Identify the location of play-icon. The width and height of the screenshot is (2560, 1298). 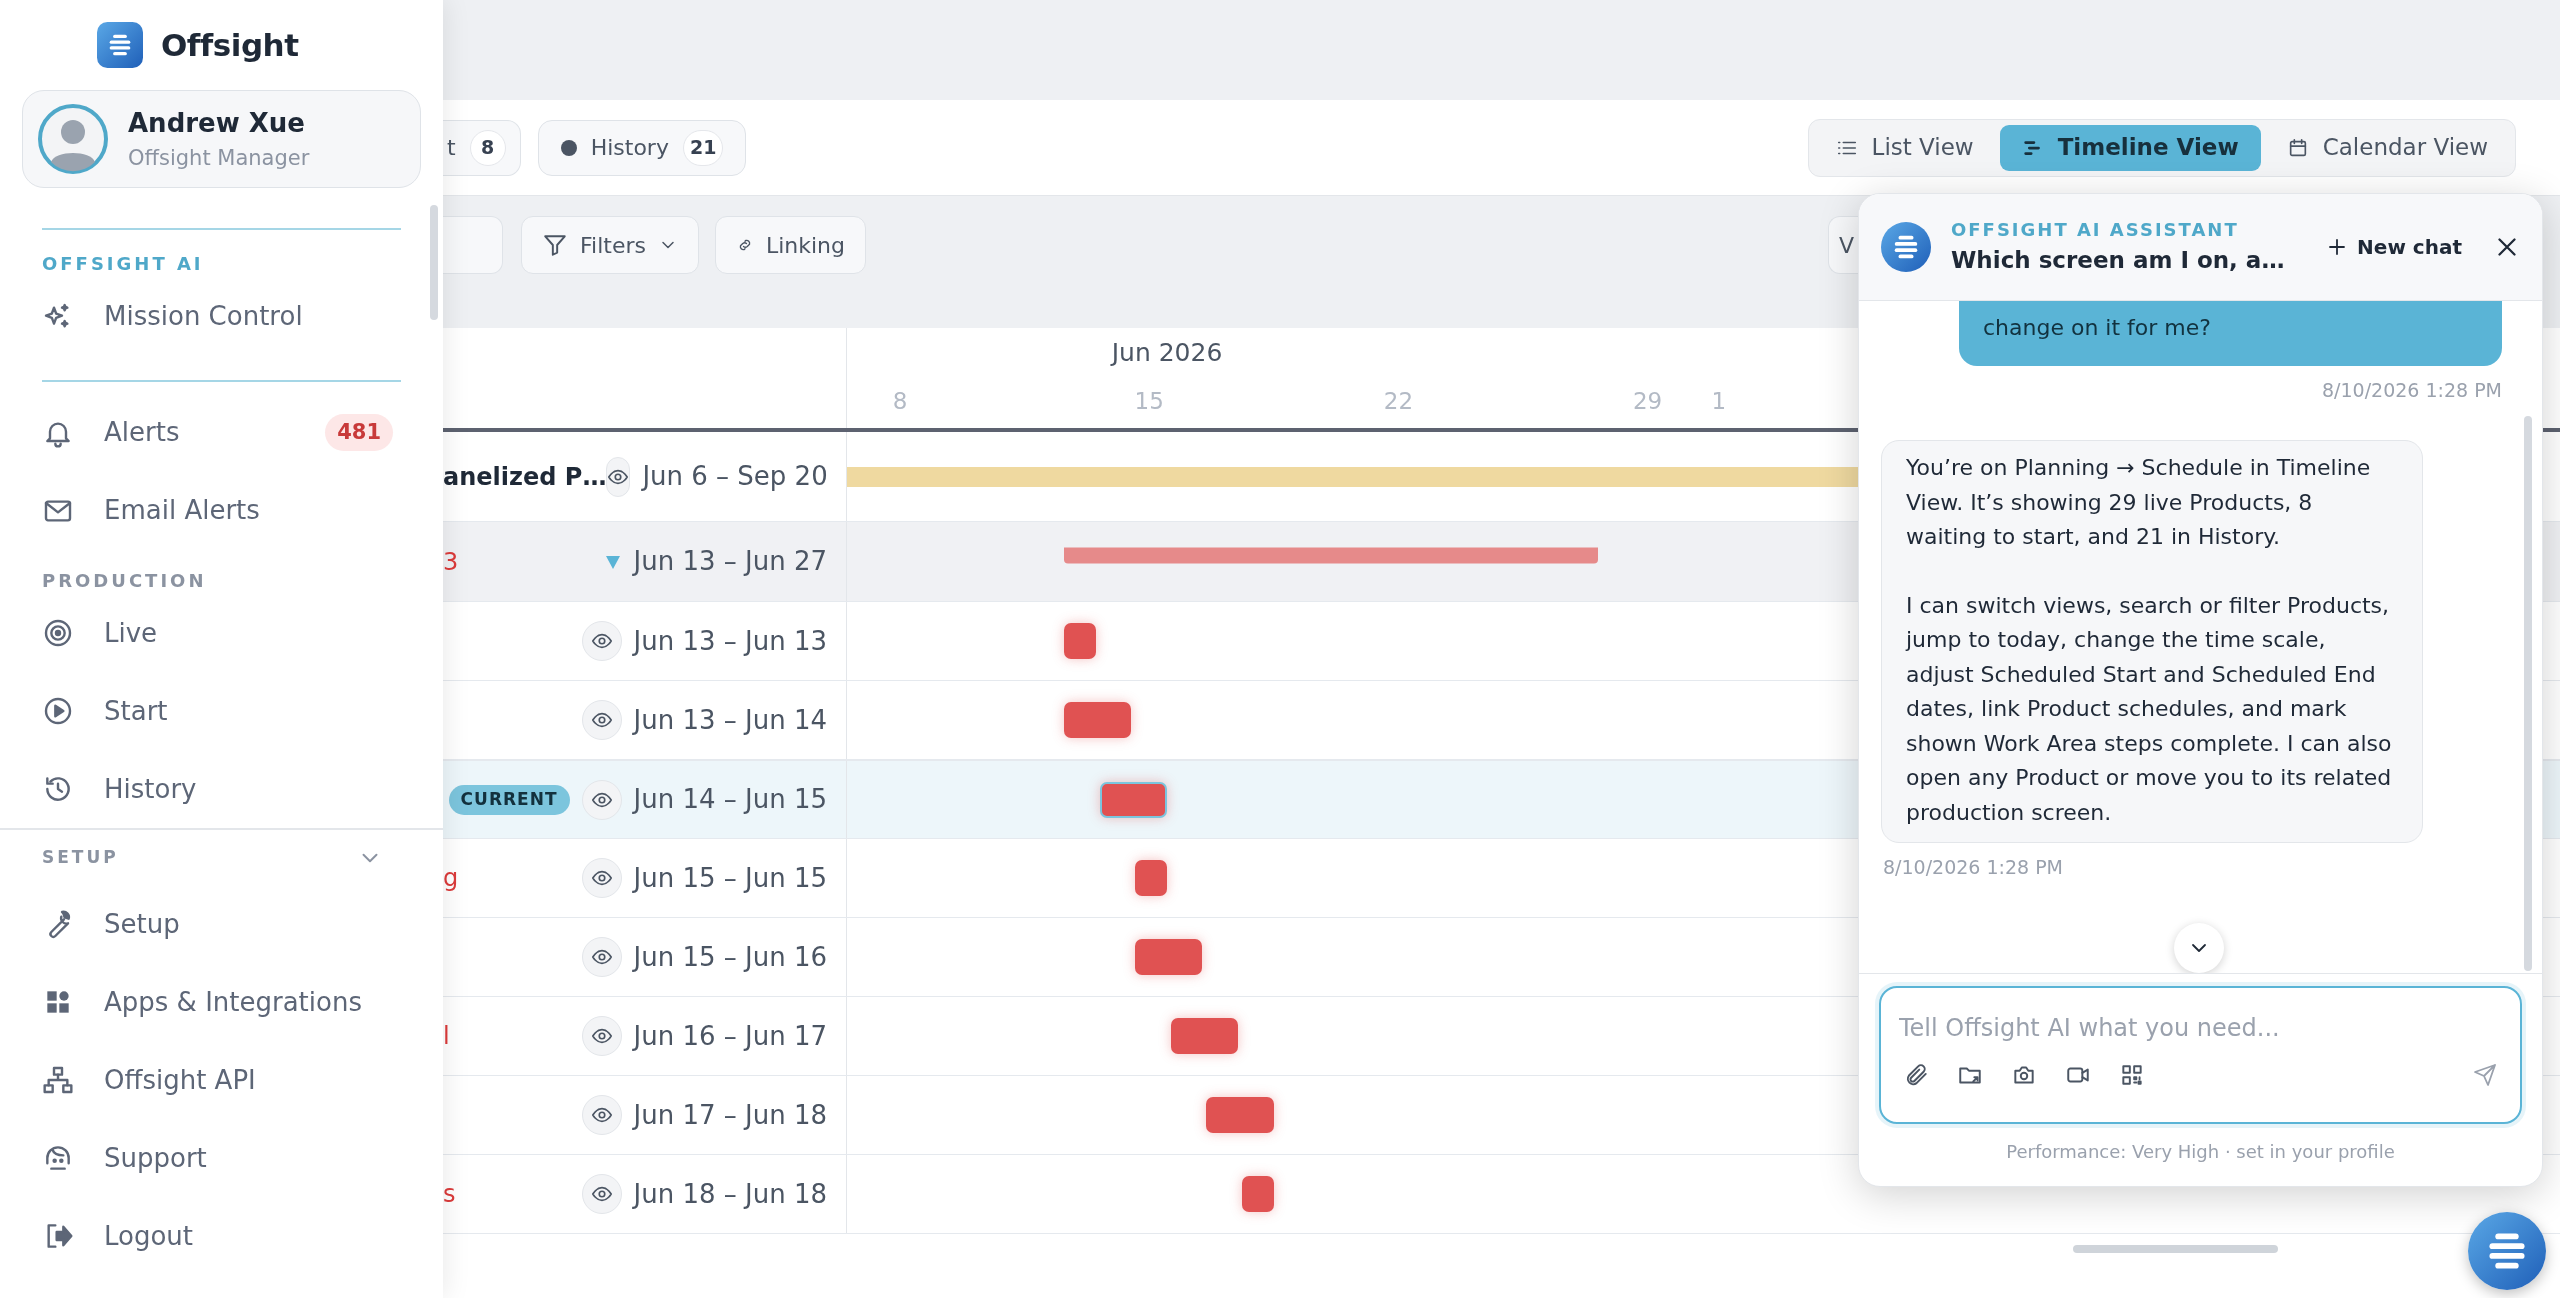
(58, 711).